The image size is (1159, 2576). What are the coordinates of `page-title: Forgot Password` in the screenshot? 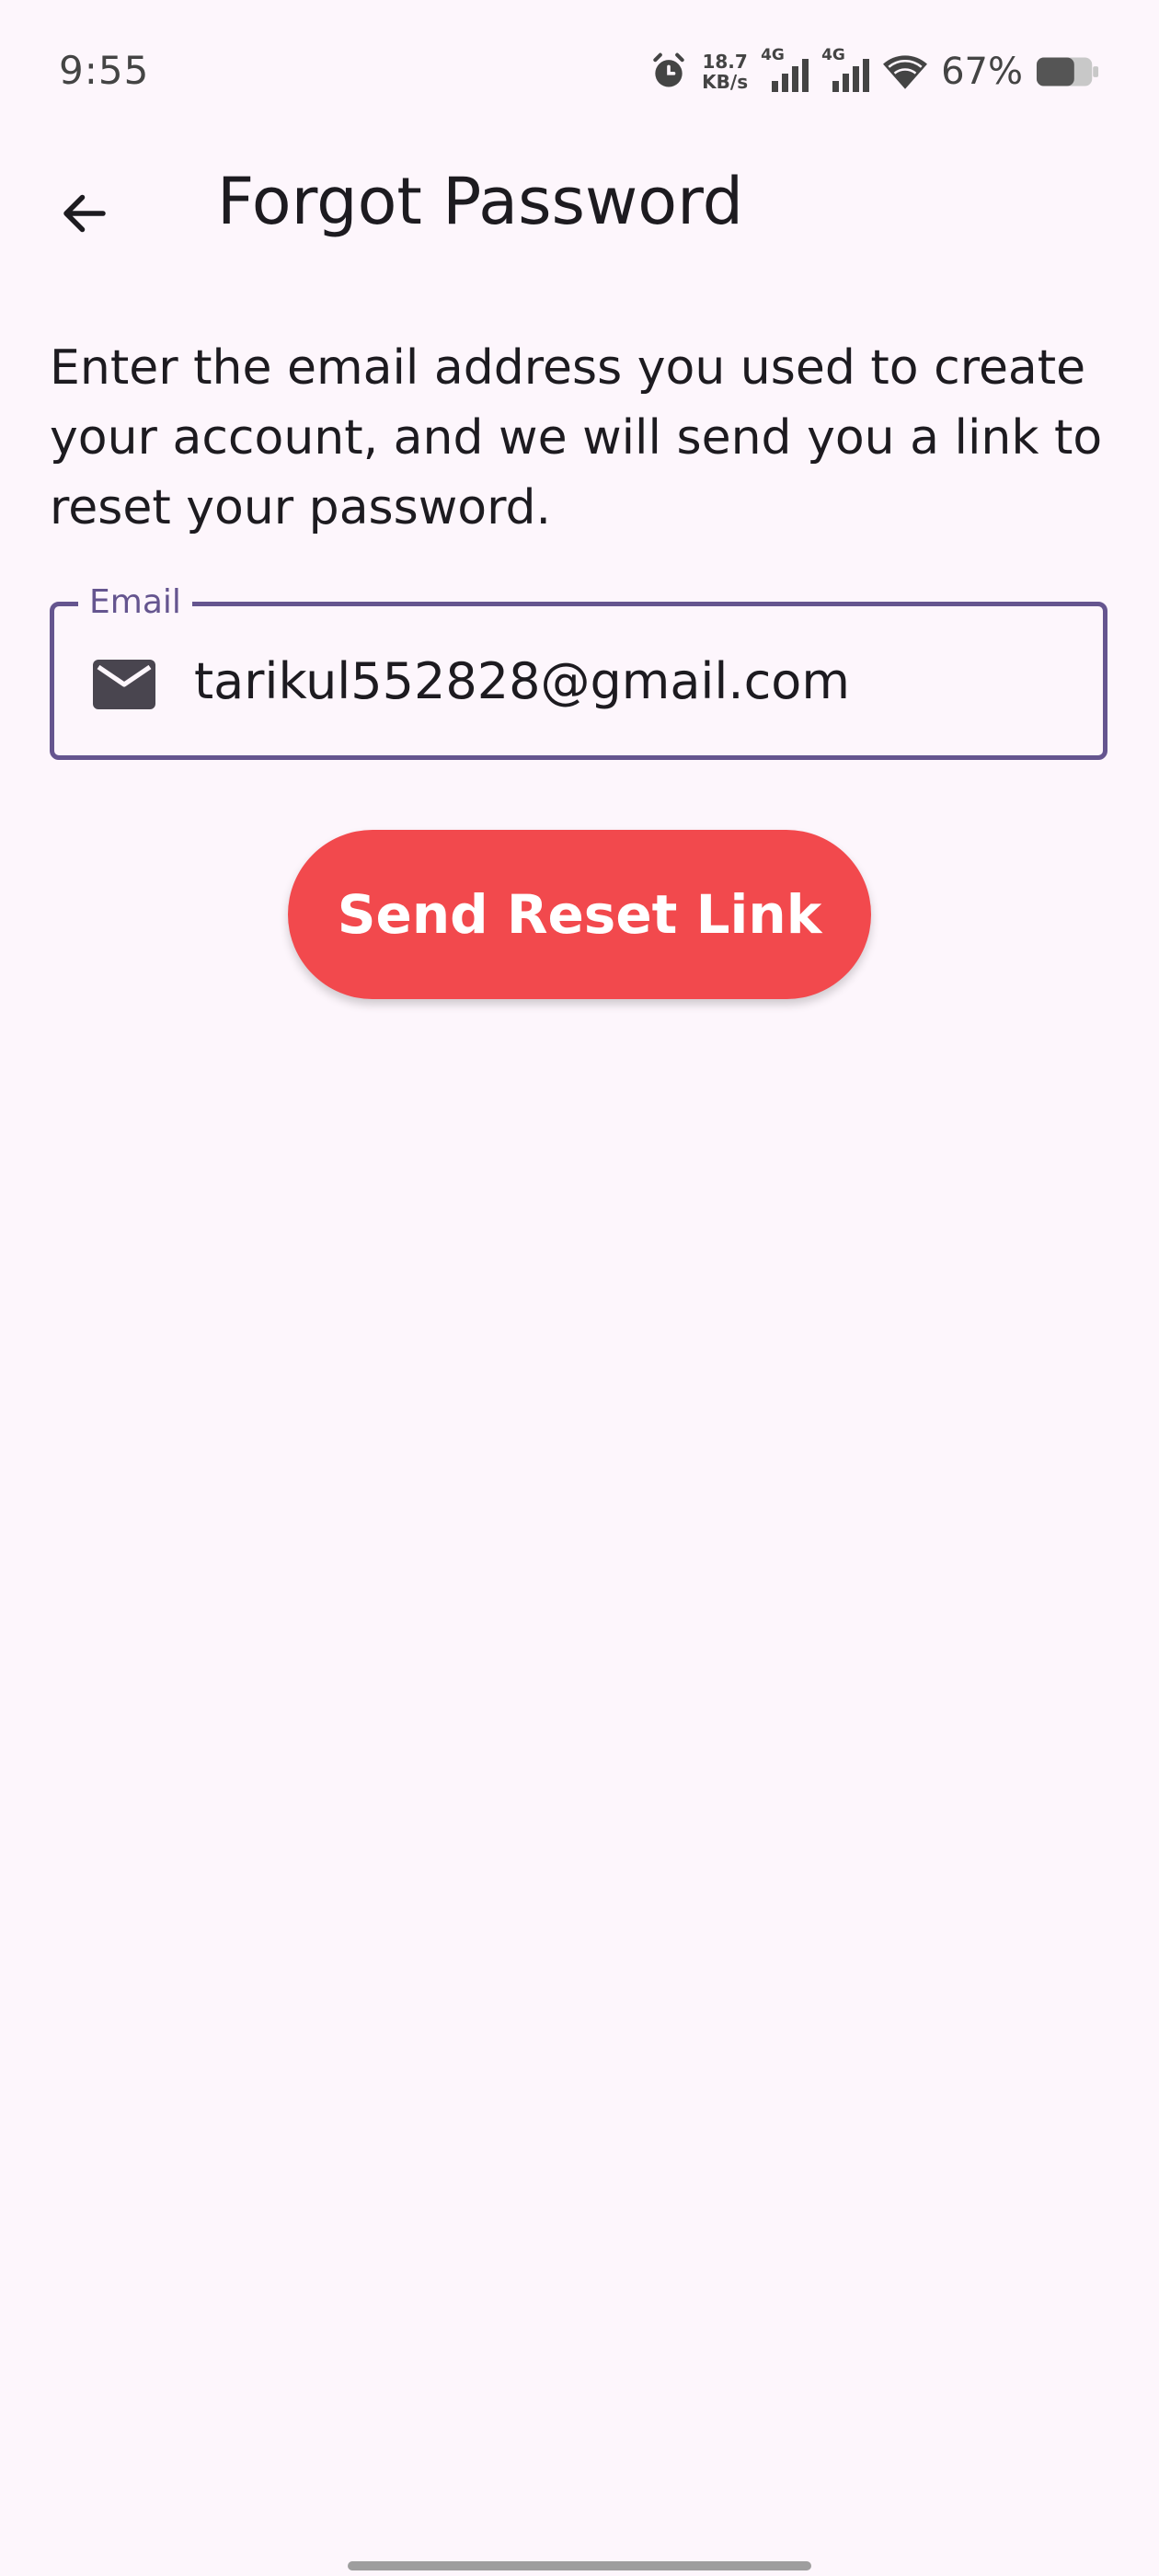 It's located at (480, 201).